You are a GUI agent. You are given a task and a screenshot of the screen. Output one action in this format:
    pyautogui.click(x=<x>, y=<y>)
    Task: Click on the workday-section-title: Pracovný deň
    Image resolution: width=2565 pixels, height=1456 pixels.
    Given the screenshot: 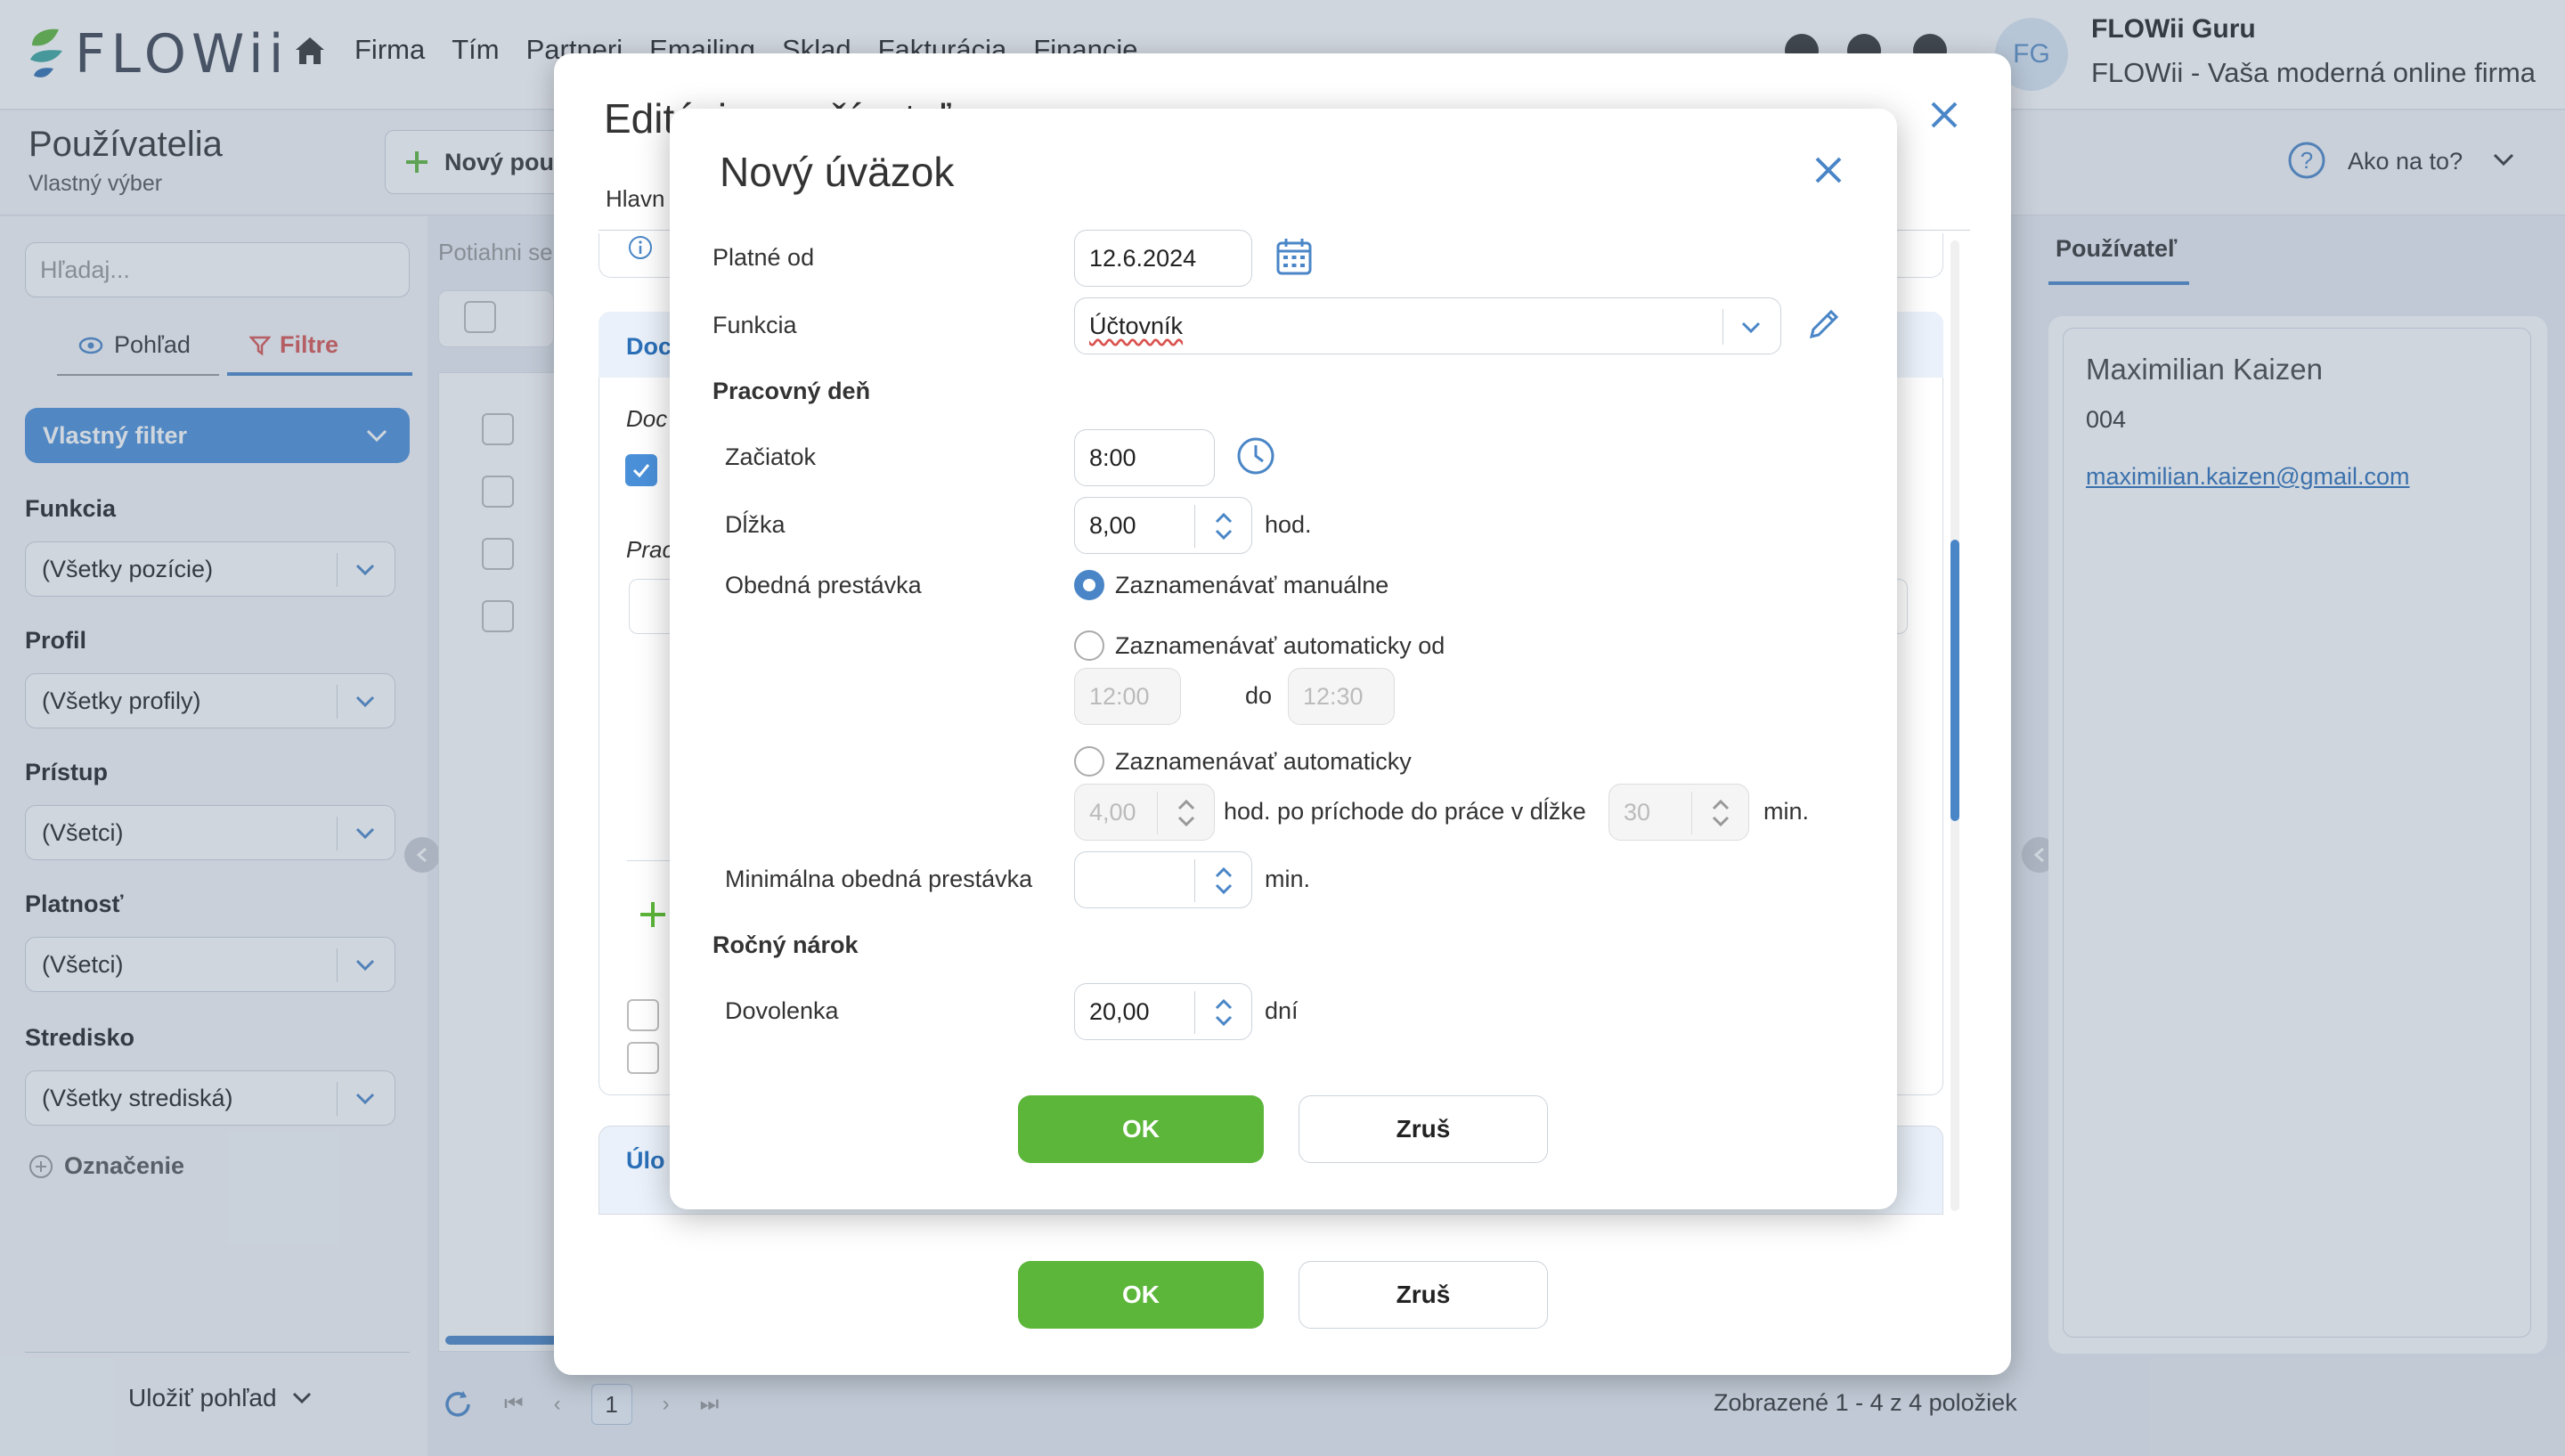 What is the action you would take?
    pyautogui.click(x=791, y=391)
    